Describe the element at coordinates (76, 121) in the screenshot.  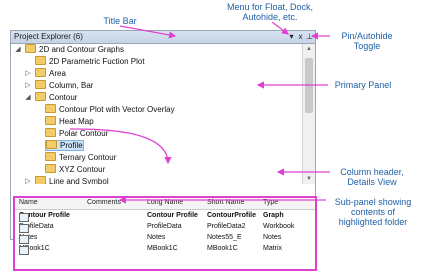
I see `tree-item-label: Heat Map` at that location.